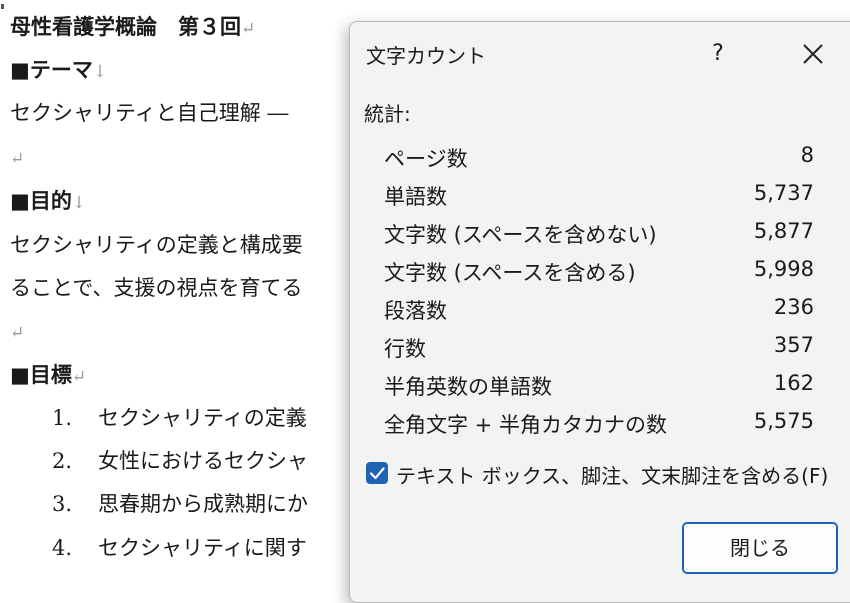  What do you see at coordinates (2, 6) in the screenshot?
I see `cursor-mark` at bounding box center [2, 6].